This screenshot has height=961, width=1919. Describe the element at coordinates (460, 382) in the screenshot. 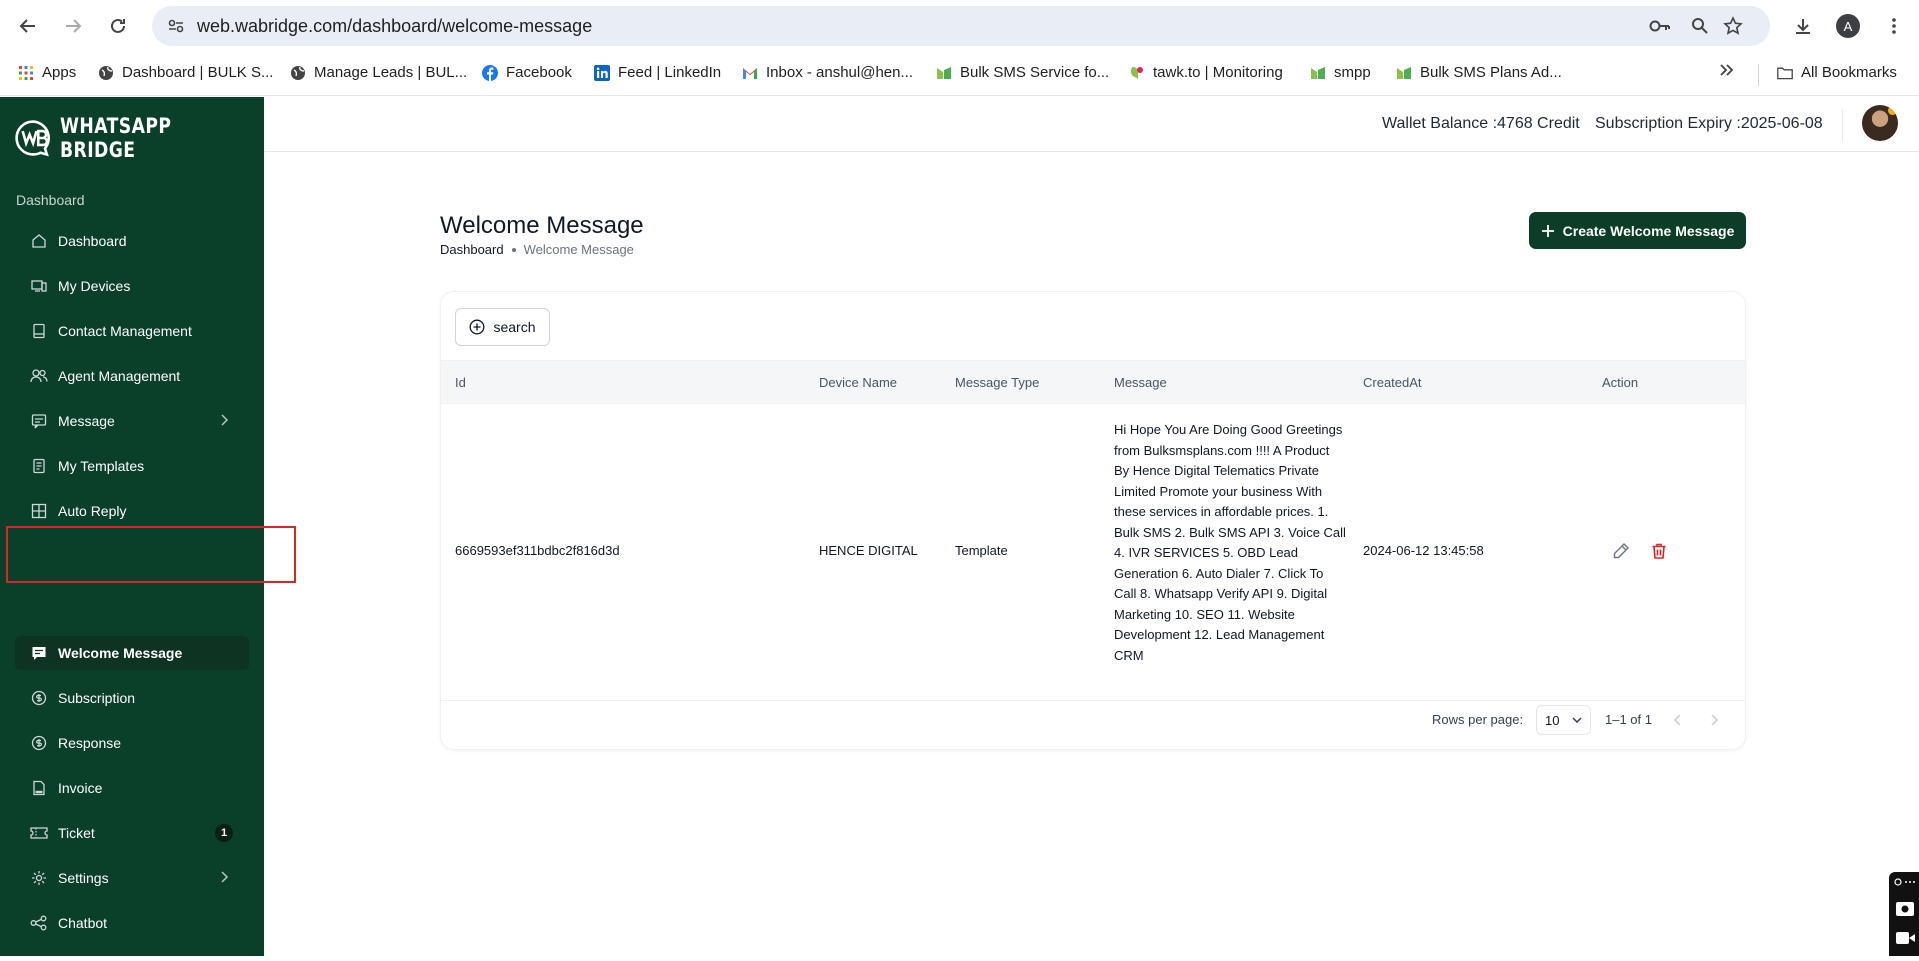

I see `column-id: Id` at that location.